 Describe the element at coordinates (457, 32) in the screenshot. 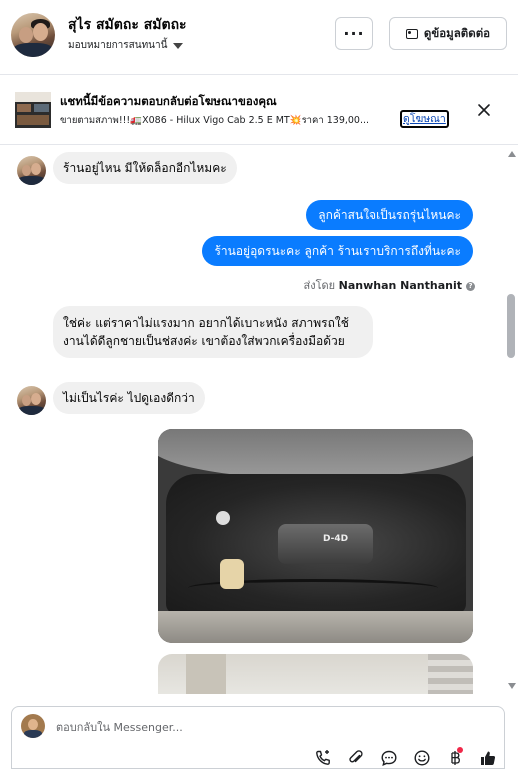

I see `view-contact-label: ดูข้อมูลติดต่อ` at that location.